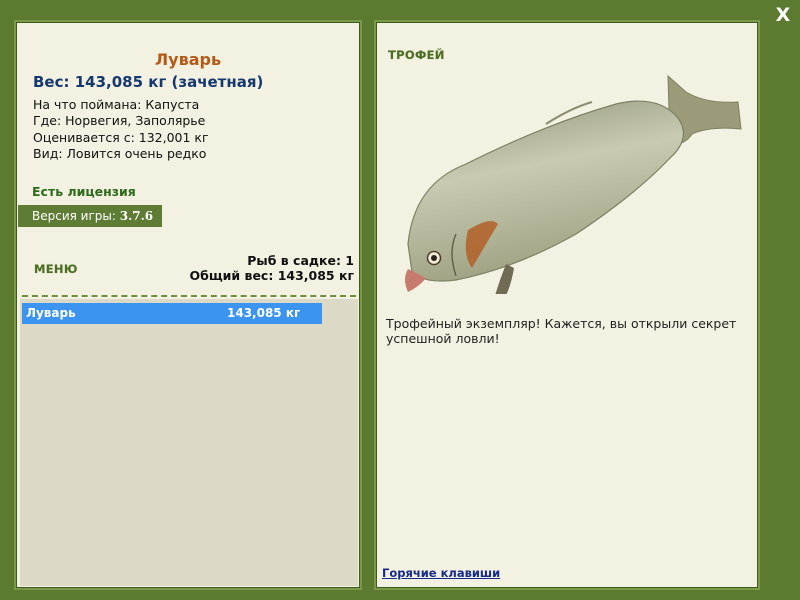 This screenshot has width=800, height=600. What do you see at coordinates (783, 15) in the screenshot?
I see `close-icon: X` at bounding box center [783, 15].